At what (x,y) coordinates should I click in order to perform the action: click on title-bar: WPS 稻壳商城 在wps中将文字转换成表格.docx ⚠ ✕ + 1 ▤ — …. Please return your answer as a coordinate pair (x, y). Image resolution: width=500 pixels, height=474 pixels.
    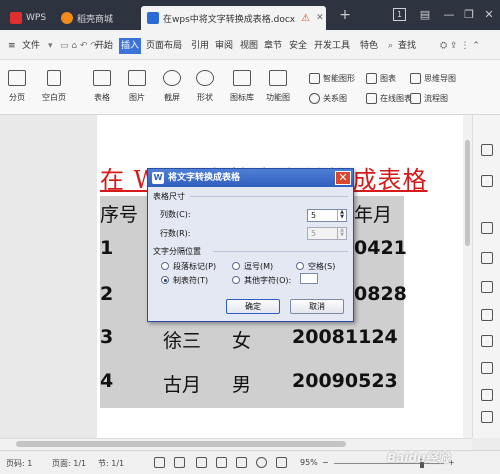
    Looking at the image, I should click on (250, 15).